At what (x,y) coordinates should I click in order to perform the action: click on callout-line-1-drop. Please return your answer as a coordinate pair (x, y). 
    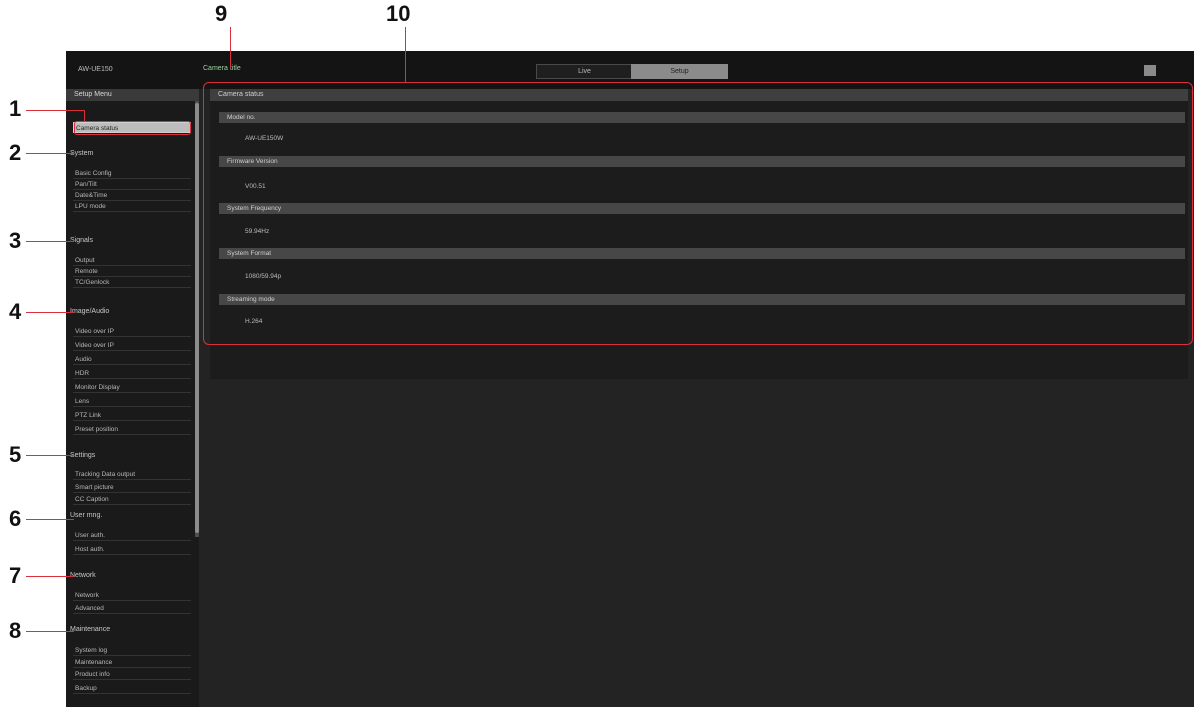
    Looking at the image, I should click on (84, 116).